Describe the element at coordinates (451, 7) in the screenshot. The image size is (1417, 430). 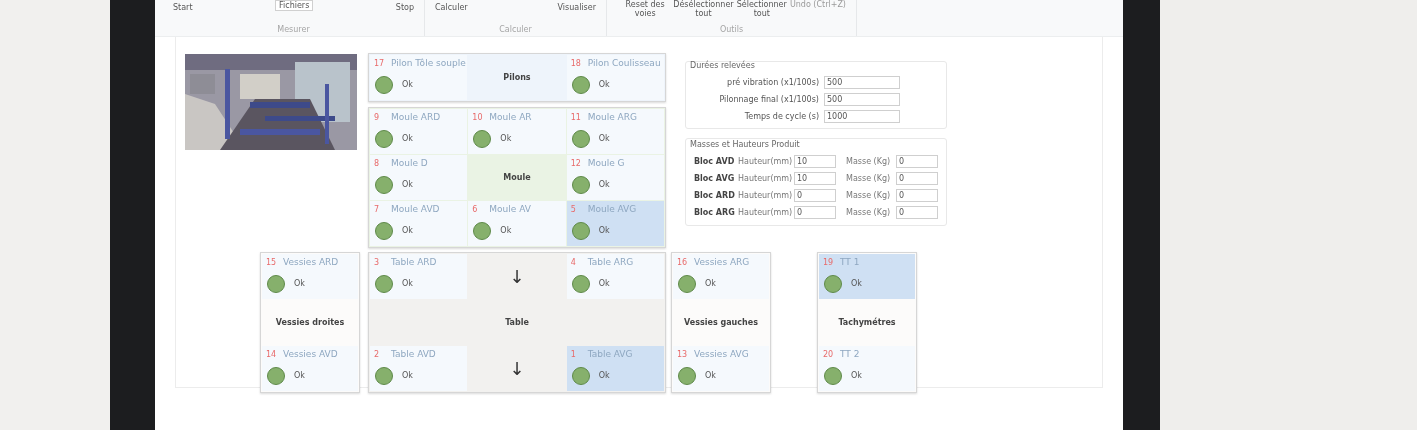
I see `ribbon-button: Calculer` at that location.